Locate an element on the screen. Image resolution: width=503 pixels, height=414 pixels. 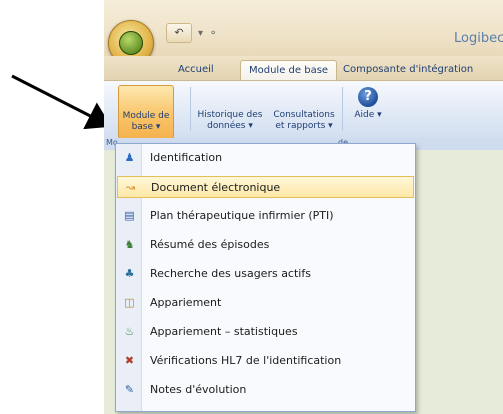
app-logo-icon is located at coordinates (131, 43).